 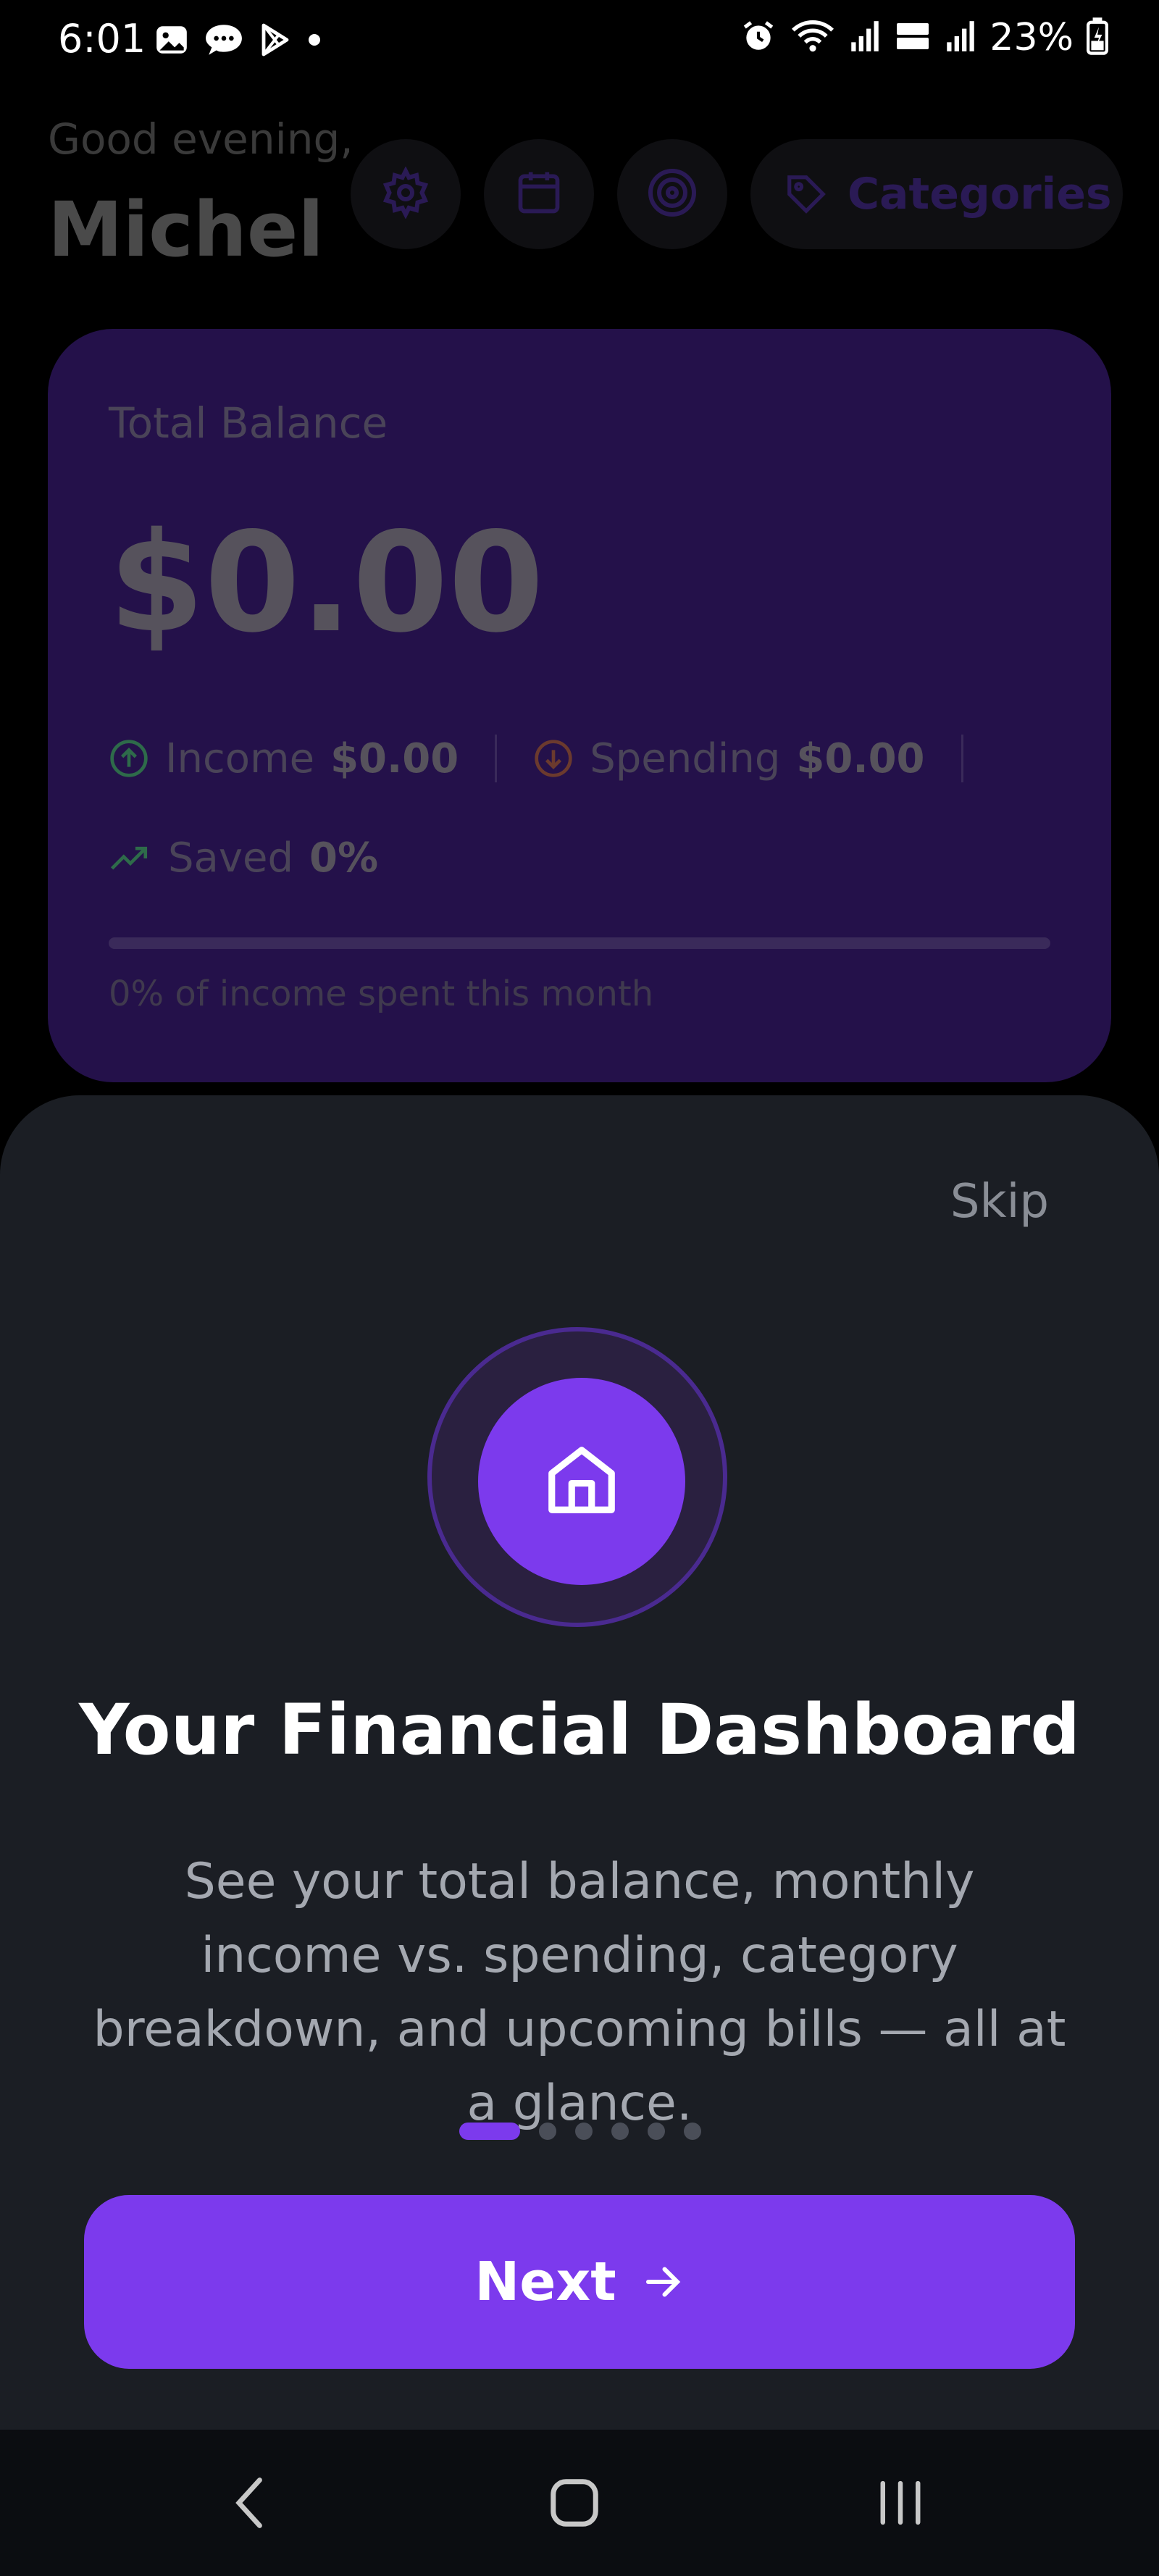 I want to click on play-store-icon, so click(x=276, y=41).